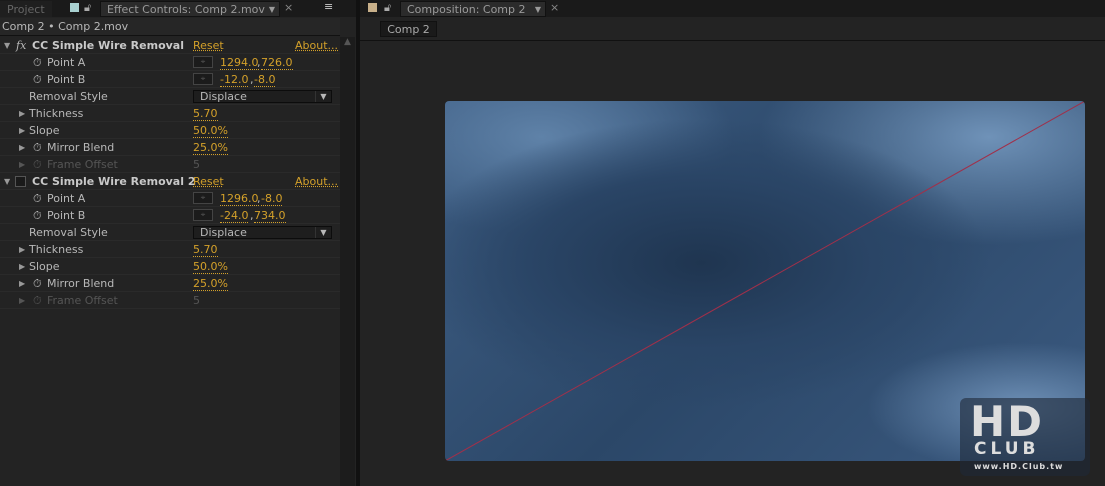 Image resolution: width=1105 pixels, height=486 pixels. Describe the element at coordinates (473, 9) in the screenshot. I see `tab-composition: Composition: Comp 2 ▼` at that location.